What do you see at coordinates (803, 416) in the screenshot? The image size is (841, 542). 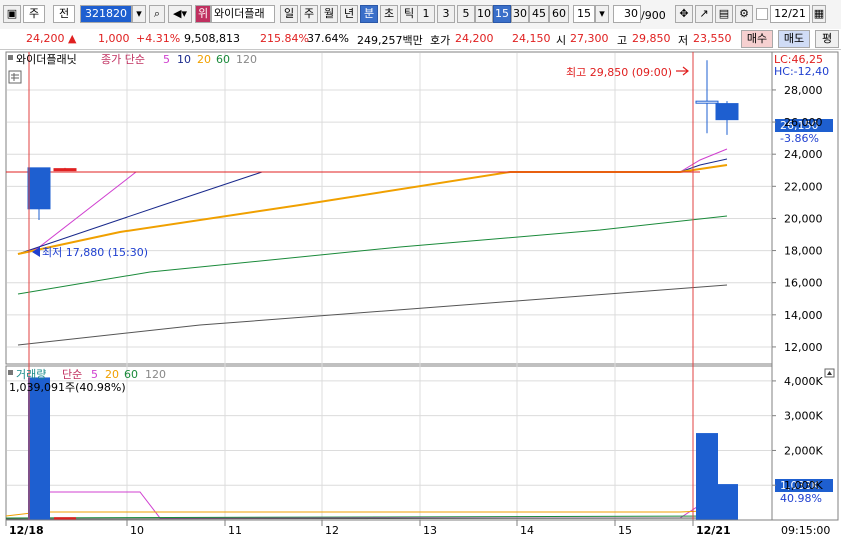 I see `volume-tick-label: 3,000K` at bounding box center [803, 416].